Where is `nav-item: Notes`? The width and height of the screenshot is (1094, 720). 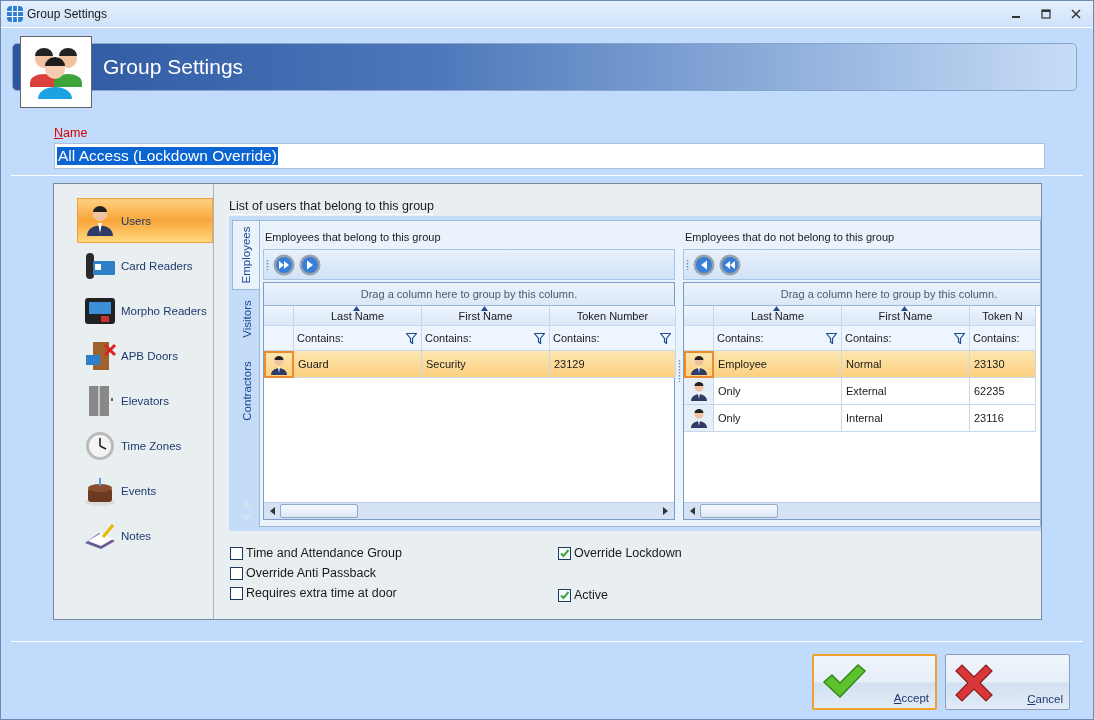
nav-item: Notes is located at coordinates (145, 535).